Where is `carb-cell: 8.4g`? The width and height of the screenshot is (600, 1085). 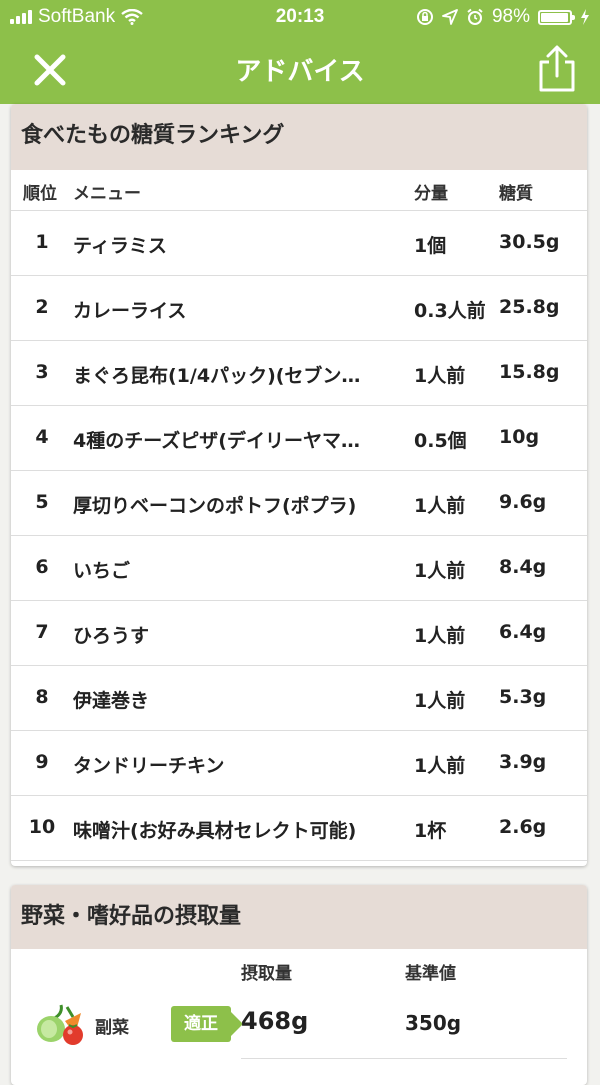 carb-cell: 8.4g is located at coordinates (523, 567).